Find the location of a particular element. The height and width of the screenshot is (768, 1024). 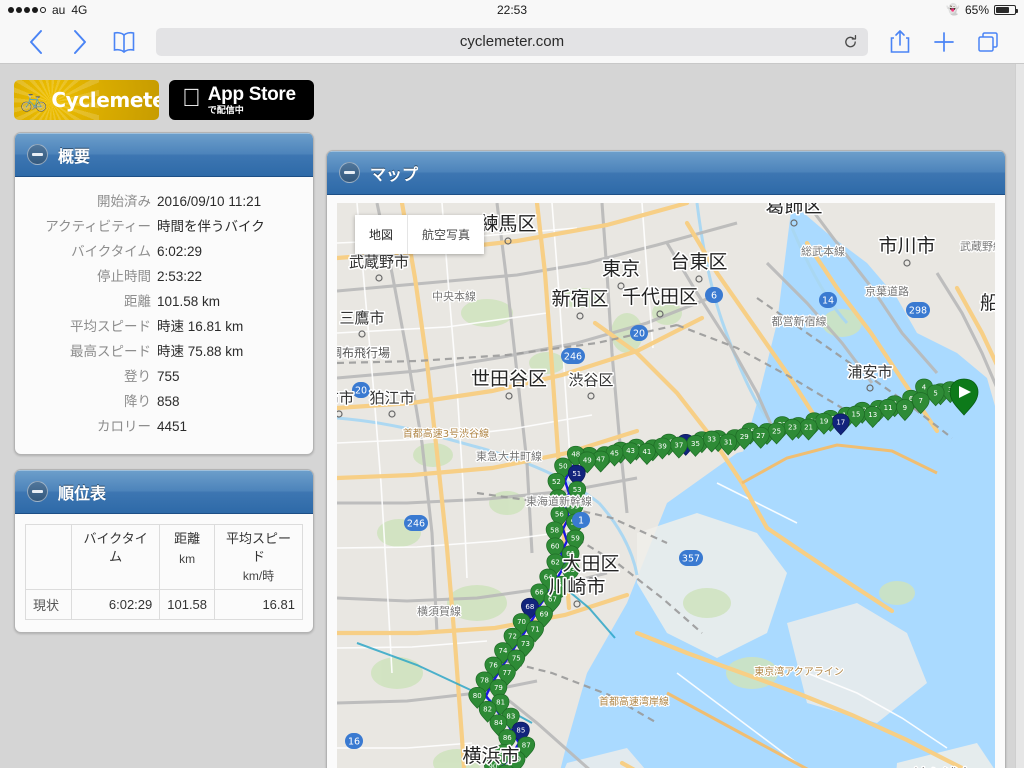

svg-text: 17 is located at coordinates (840, 422).